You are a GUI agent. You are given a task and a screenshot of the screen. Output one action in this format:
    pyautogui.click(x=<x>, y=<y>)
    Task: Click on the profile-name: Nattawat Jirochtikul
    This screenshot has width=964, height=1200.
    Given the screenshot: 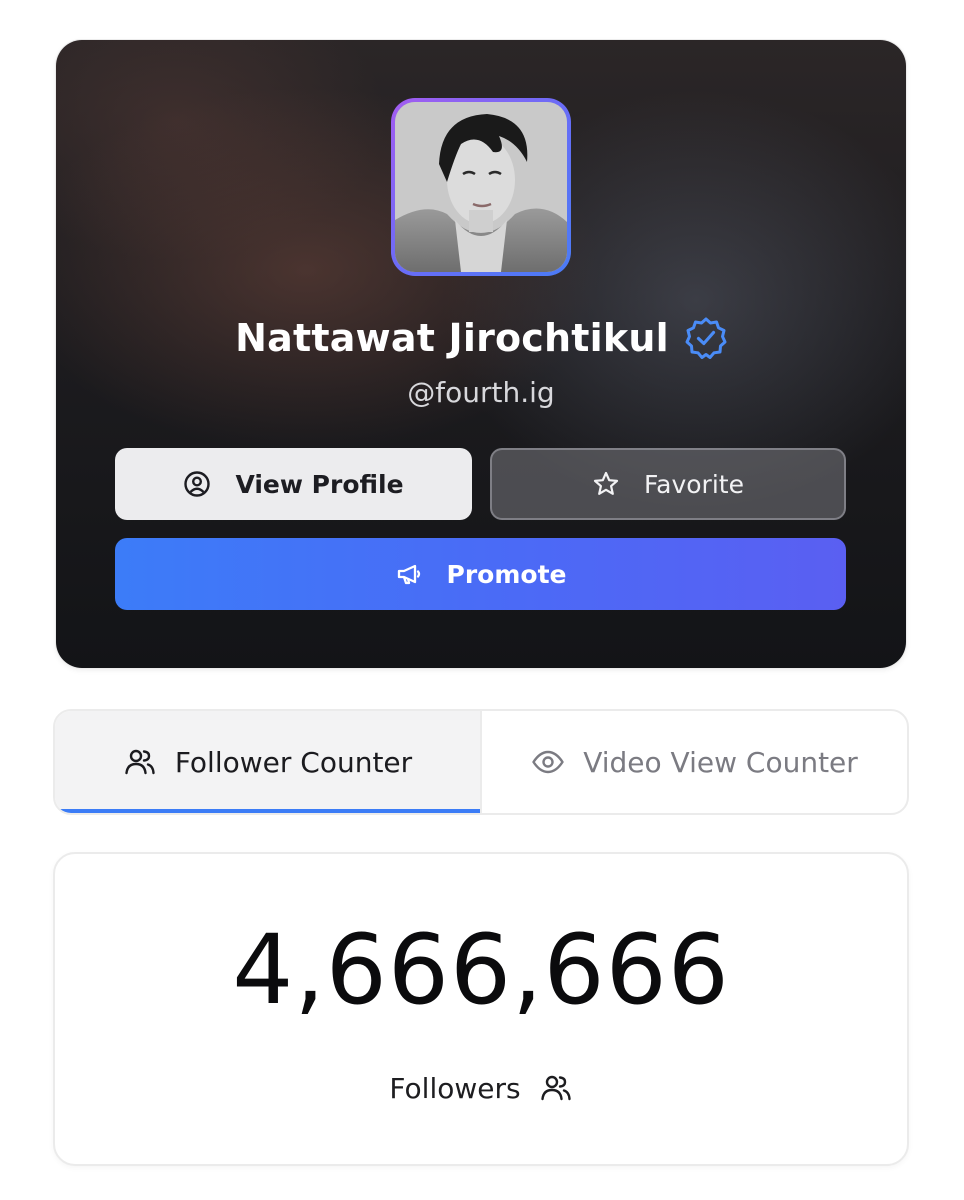 What is the action you would take?
    pyautogui.click(x=452, y=338)
    